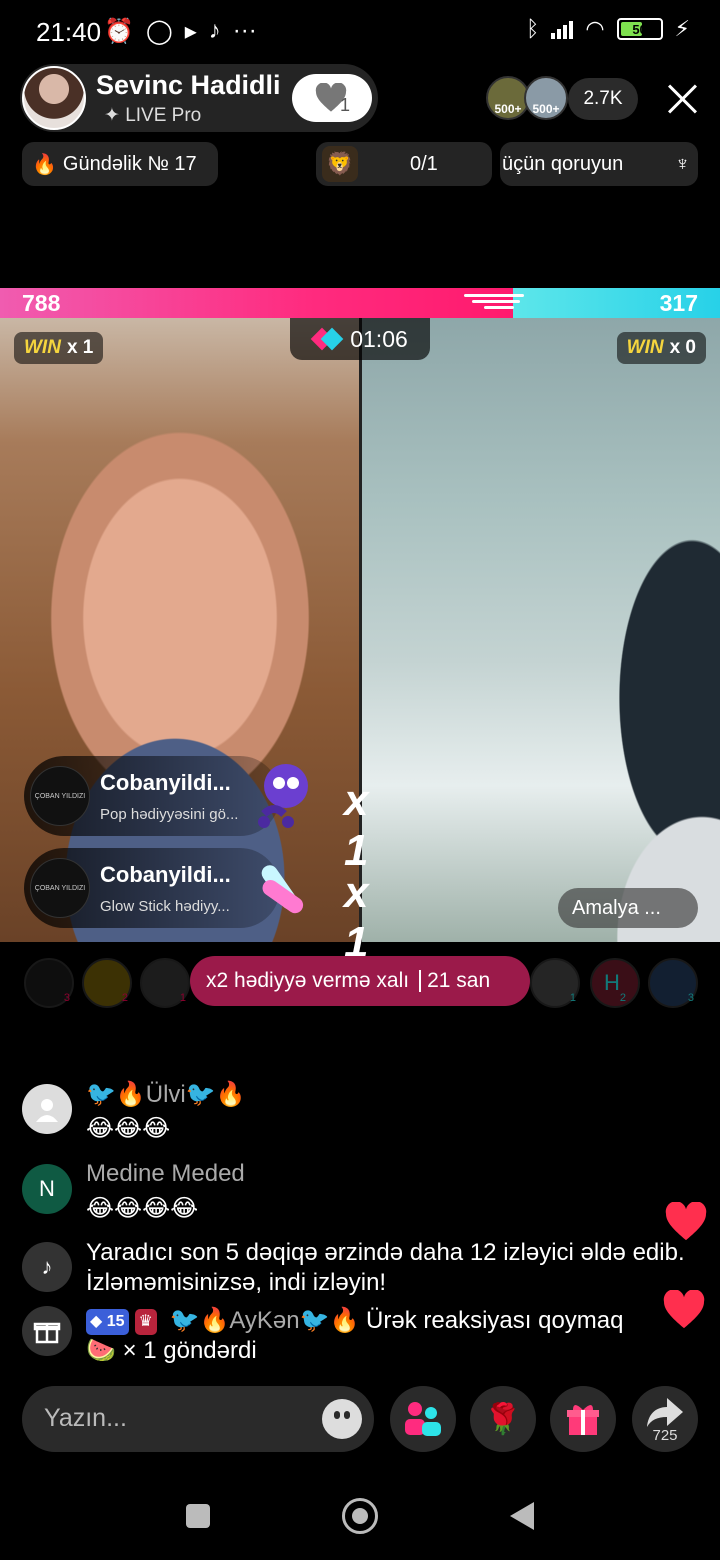  What do you see at coordinates (165, 1174) in the screenshot?
I see `chat-username: Medine Meded` at bounding box center [165, 1174].